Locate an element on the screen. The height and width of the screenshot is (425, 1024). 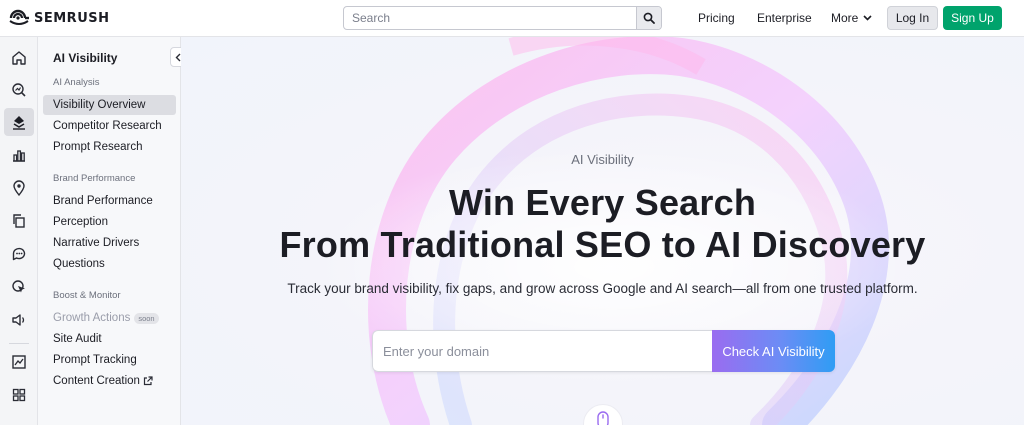
search-icon is located at coordinates (649, 18).